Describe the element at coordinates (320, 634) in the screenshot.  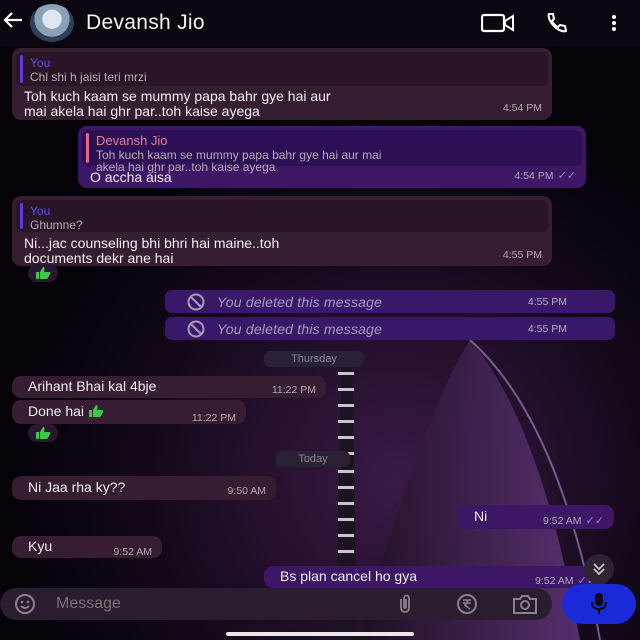
I see `home-indicator` at that location.